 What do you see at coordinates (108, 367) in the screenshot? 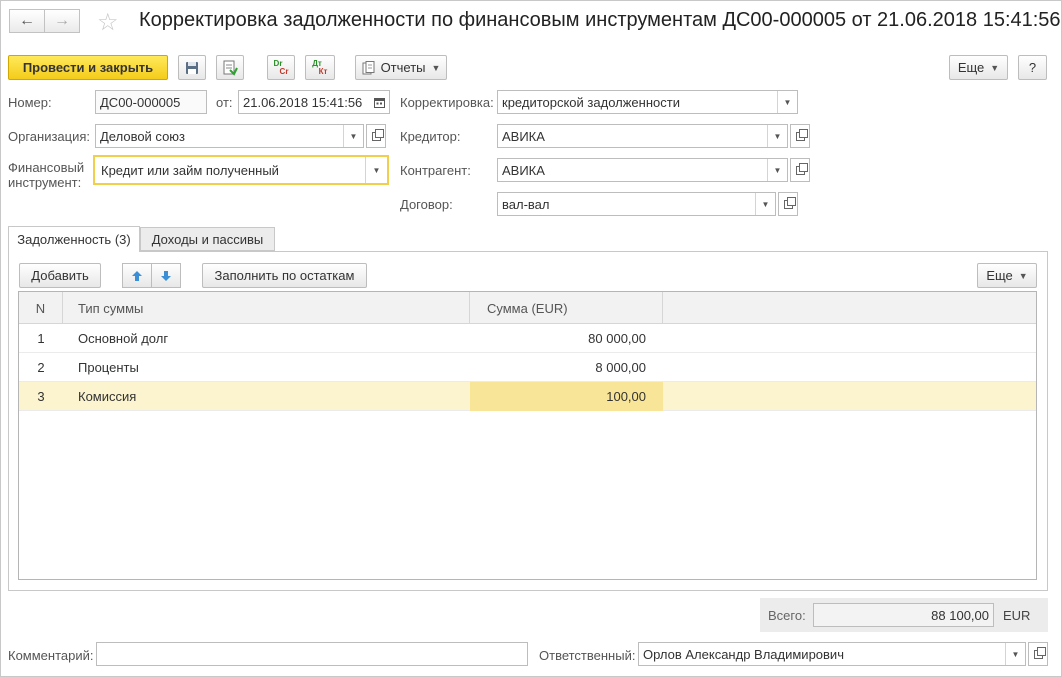
I see `row-type: Проценты` at bounding box center [108, 367].